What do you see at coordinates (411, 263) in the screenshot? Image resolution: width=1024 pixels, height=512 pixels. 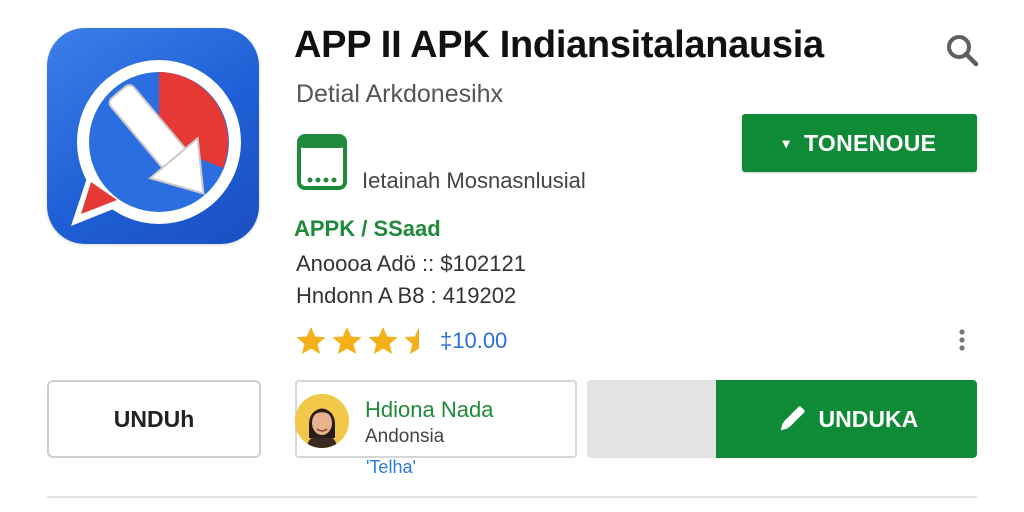 I see `info-line-1: Anoooa Adö :: $102121` at bounding box center [411, 263].